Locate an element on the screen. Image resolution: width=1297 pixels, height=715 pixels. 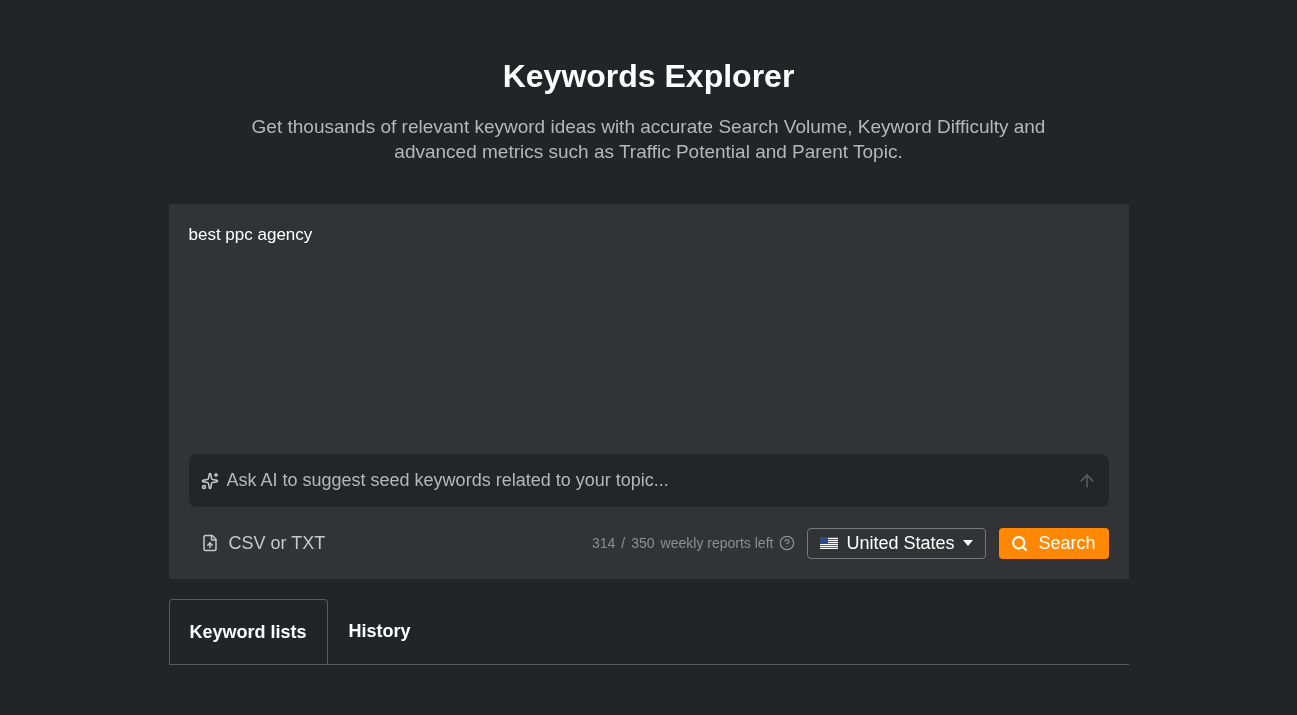
page-title: Keywords Explorer is located at coordinates (648, 76).